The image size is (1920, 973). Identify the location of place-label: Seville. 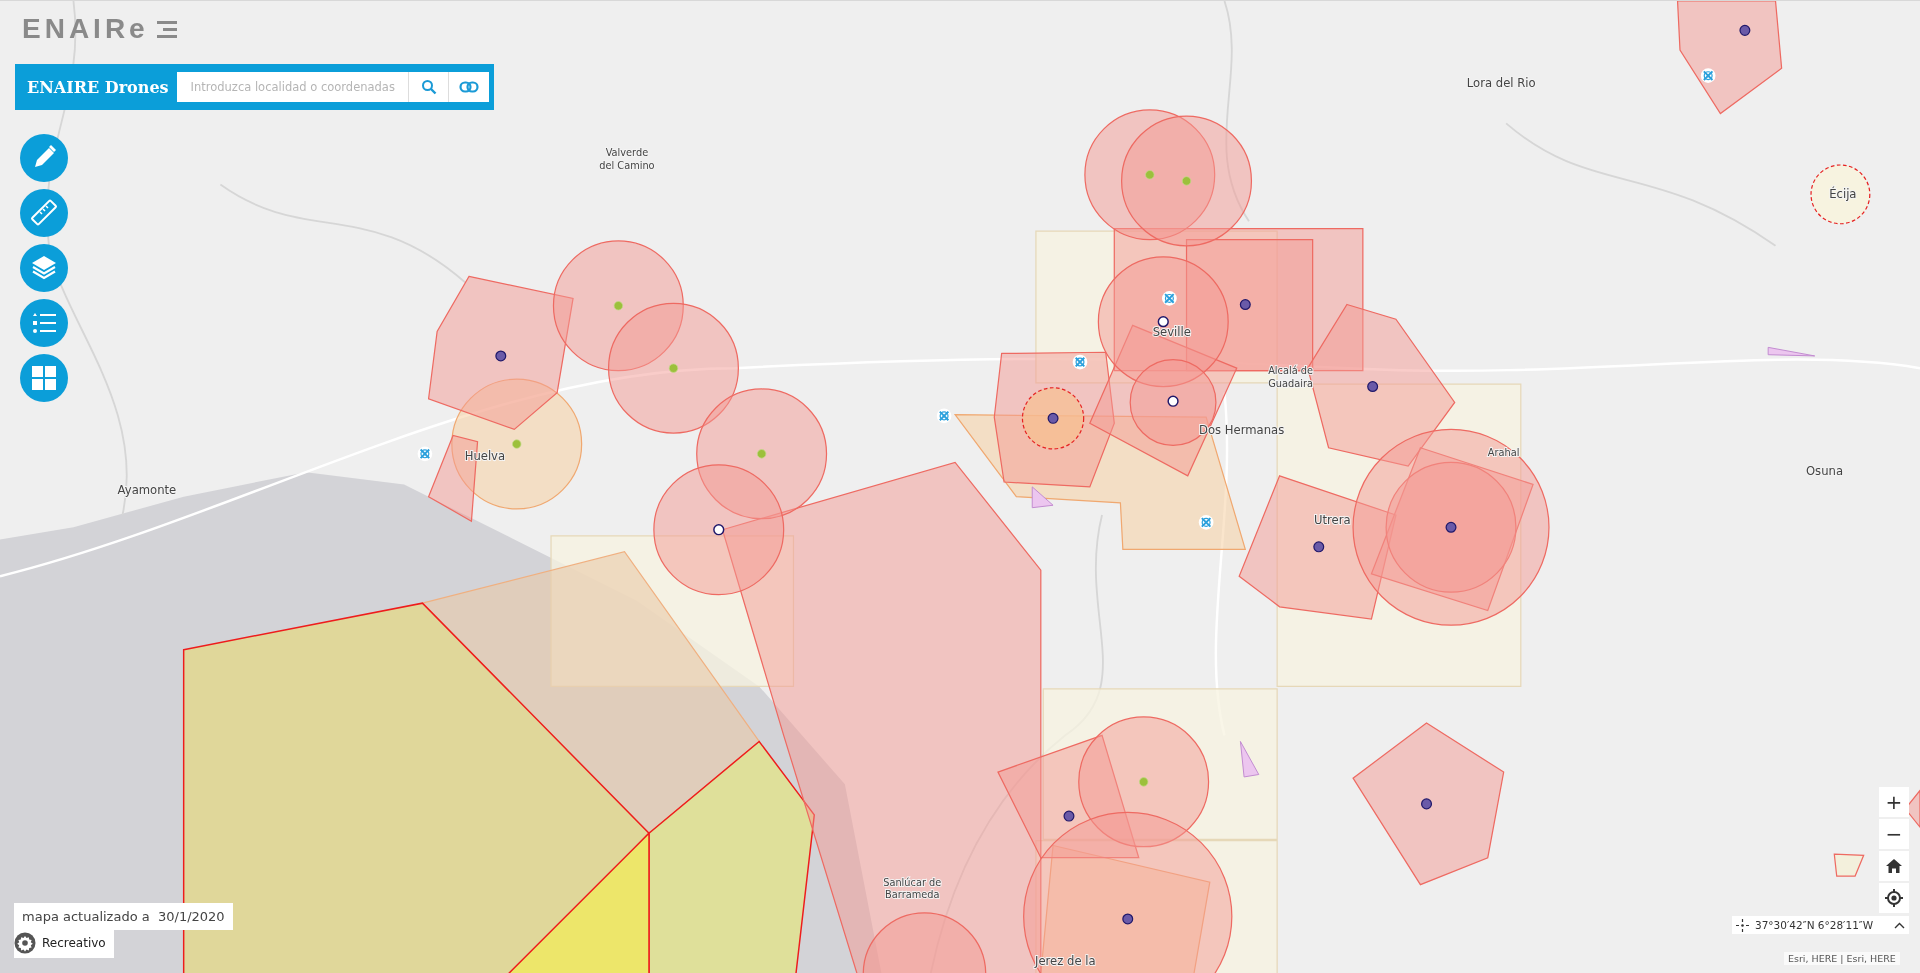
(1171, 332).